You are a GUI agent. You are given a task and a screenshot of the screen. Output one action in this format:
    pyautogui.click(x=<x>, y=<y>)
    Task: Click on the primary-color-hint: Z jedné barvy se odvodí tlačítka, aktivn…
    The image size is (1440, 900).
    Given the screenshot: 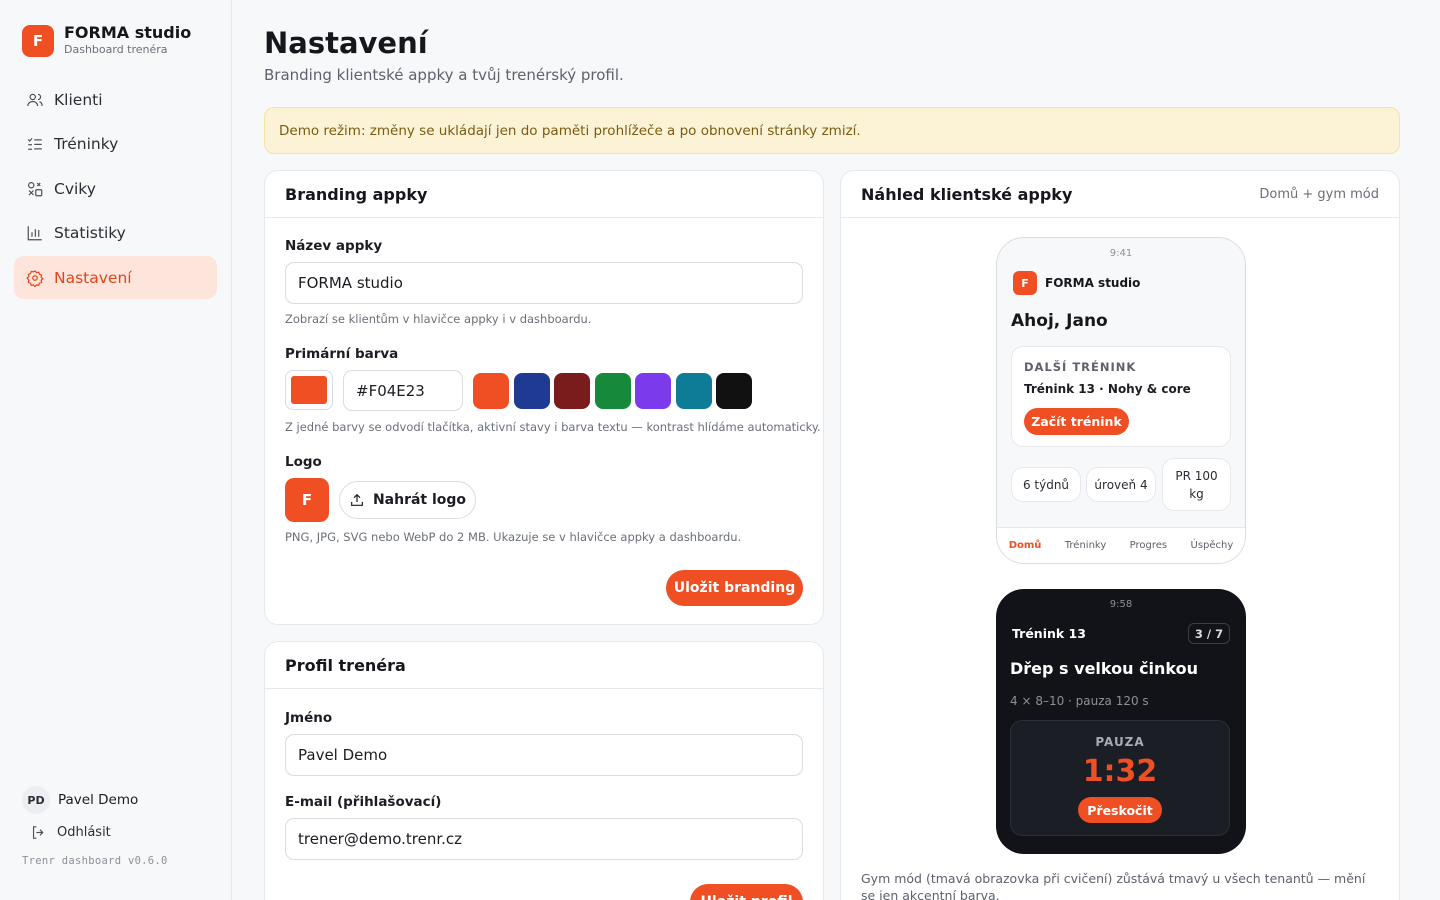 What is the action you would take?
    pyautogui.click(x=553, y=427)
    